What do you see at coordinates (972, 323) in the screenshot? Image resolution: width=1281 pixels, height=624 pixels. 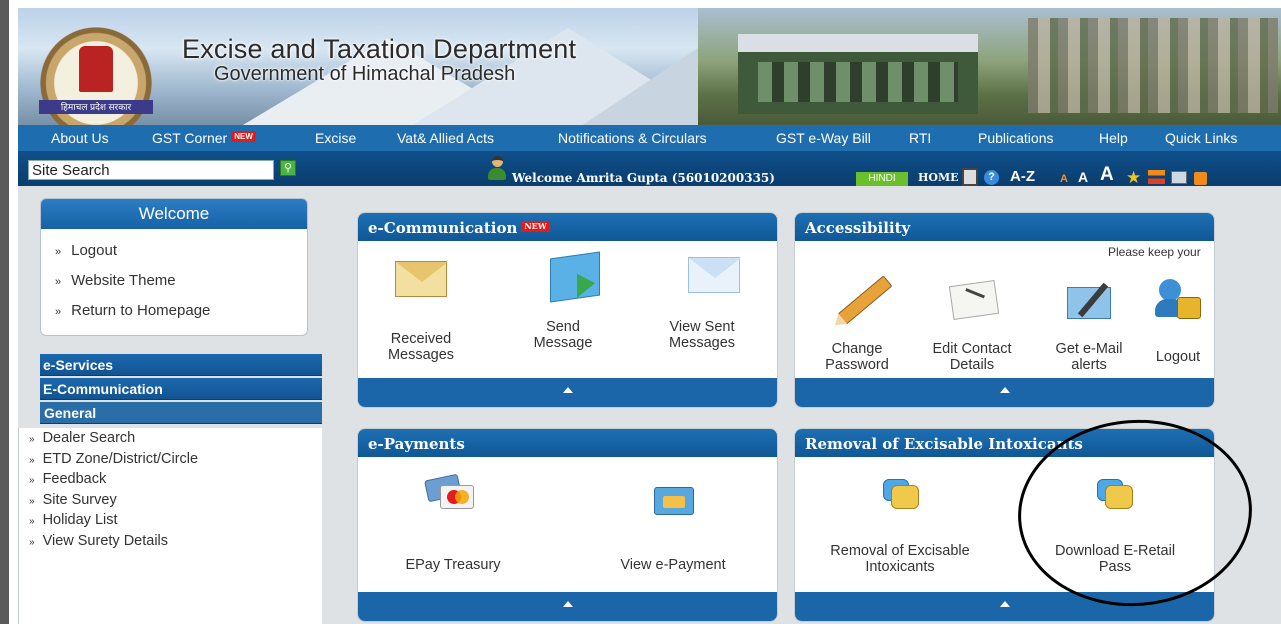 I see `edit-contact-details-tile: Edit Contact Details` at bounding box center [972, 323].